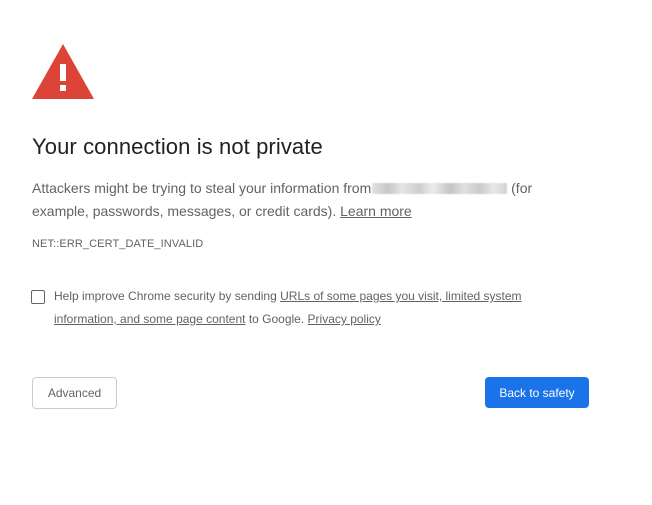  Describe the element at coordinates (165, 296) in the screenshot. I see `optin-text-before: Help improve Chrome security by sending` at that location.